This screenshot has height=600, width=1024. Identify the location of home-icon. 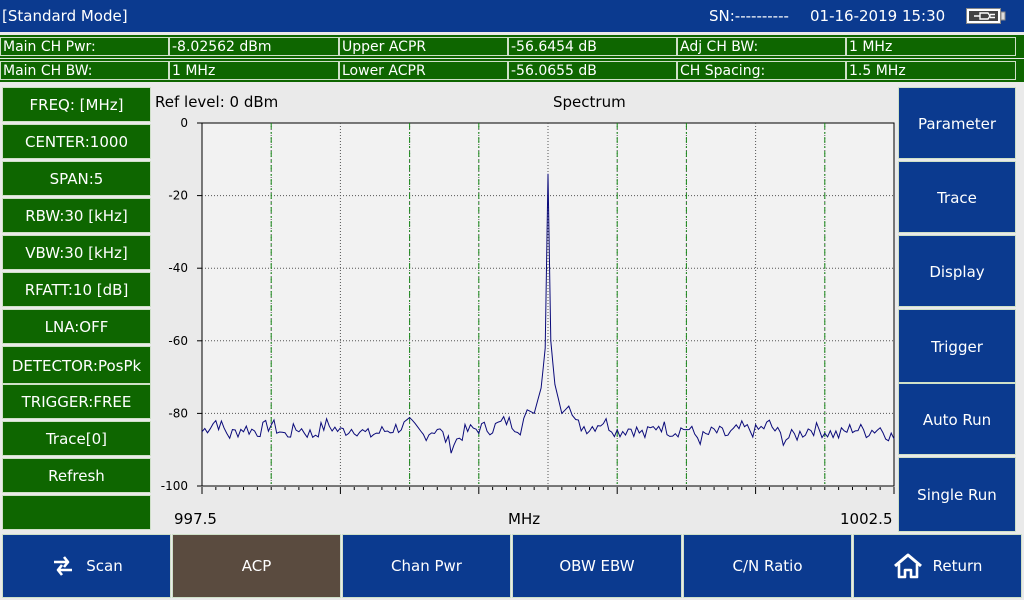
(907, 566).